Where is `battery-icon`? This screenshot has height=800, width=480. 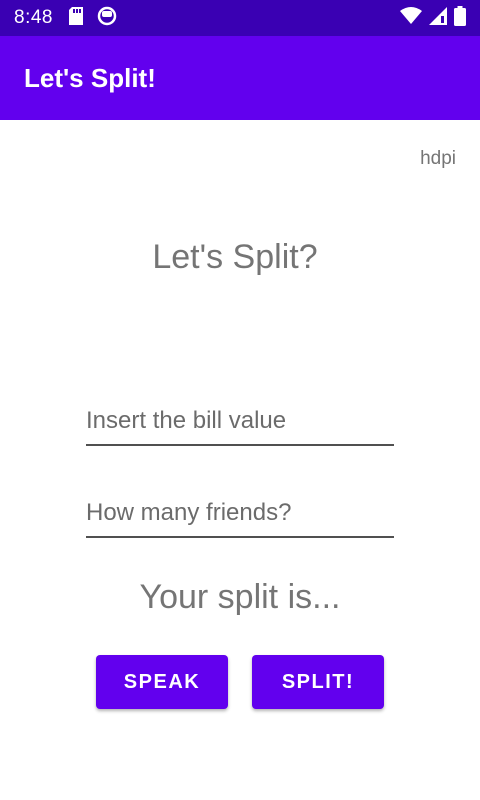
battery-icon is located at coordinates (460, 18).